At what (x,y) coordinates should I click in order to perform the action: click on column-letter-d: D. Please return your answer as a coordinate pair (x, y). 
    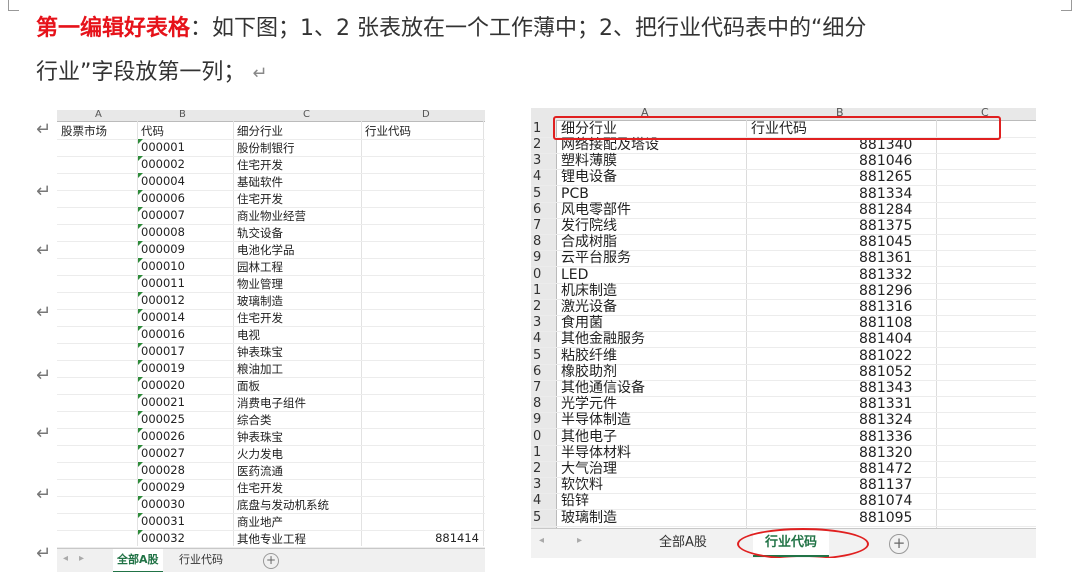
    Looking at the image, I should click on (426, 115).